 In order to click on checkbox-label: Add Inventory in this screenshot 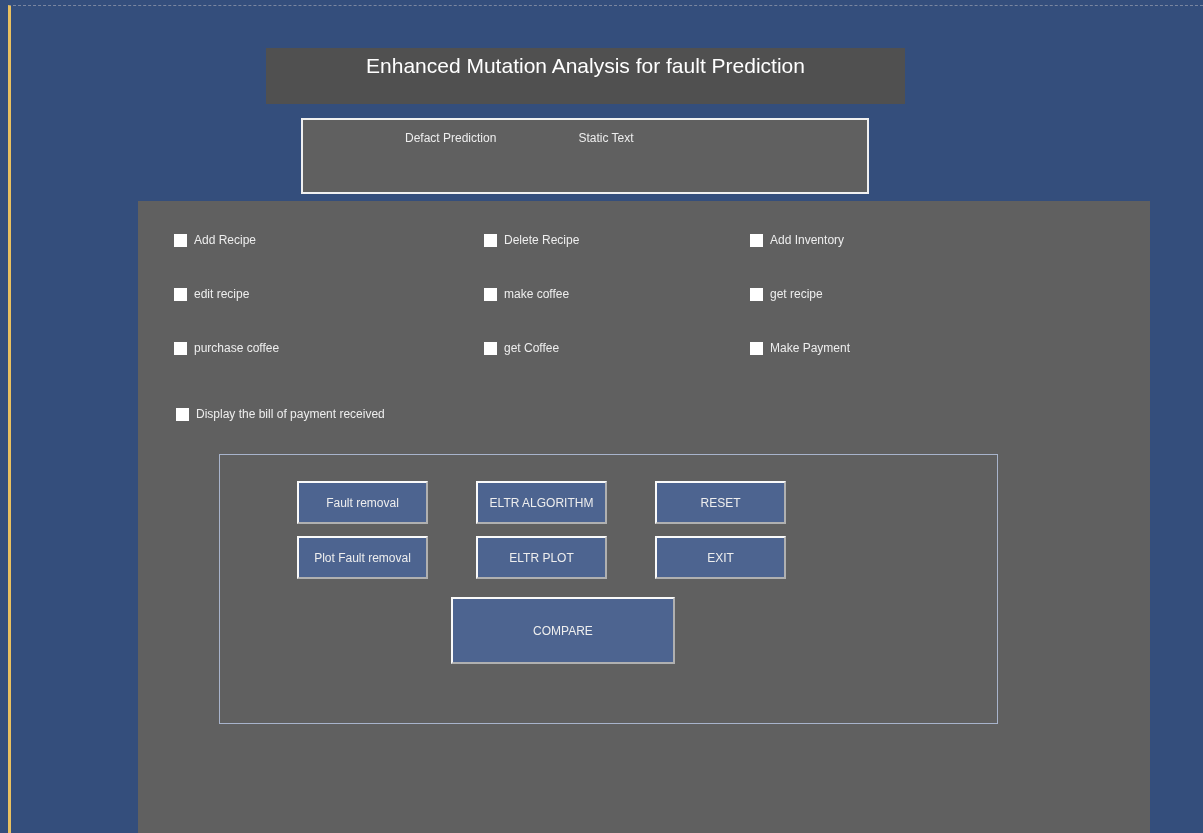, I will do `click(807, 240)`.